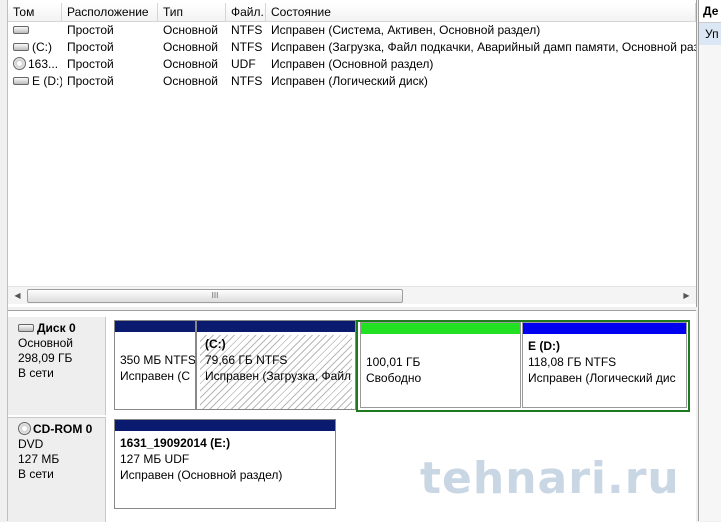  Describe the element at coordinates (35, 47) in the screenshot. I see `volume-name: (C:)` at that location.